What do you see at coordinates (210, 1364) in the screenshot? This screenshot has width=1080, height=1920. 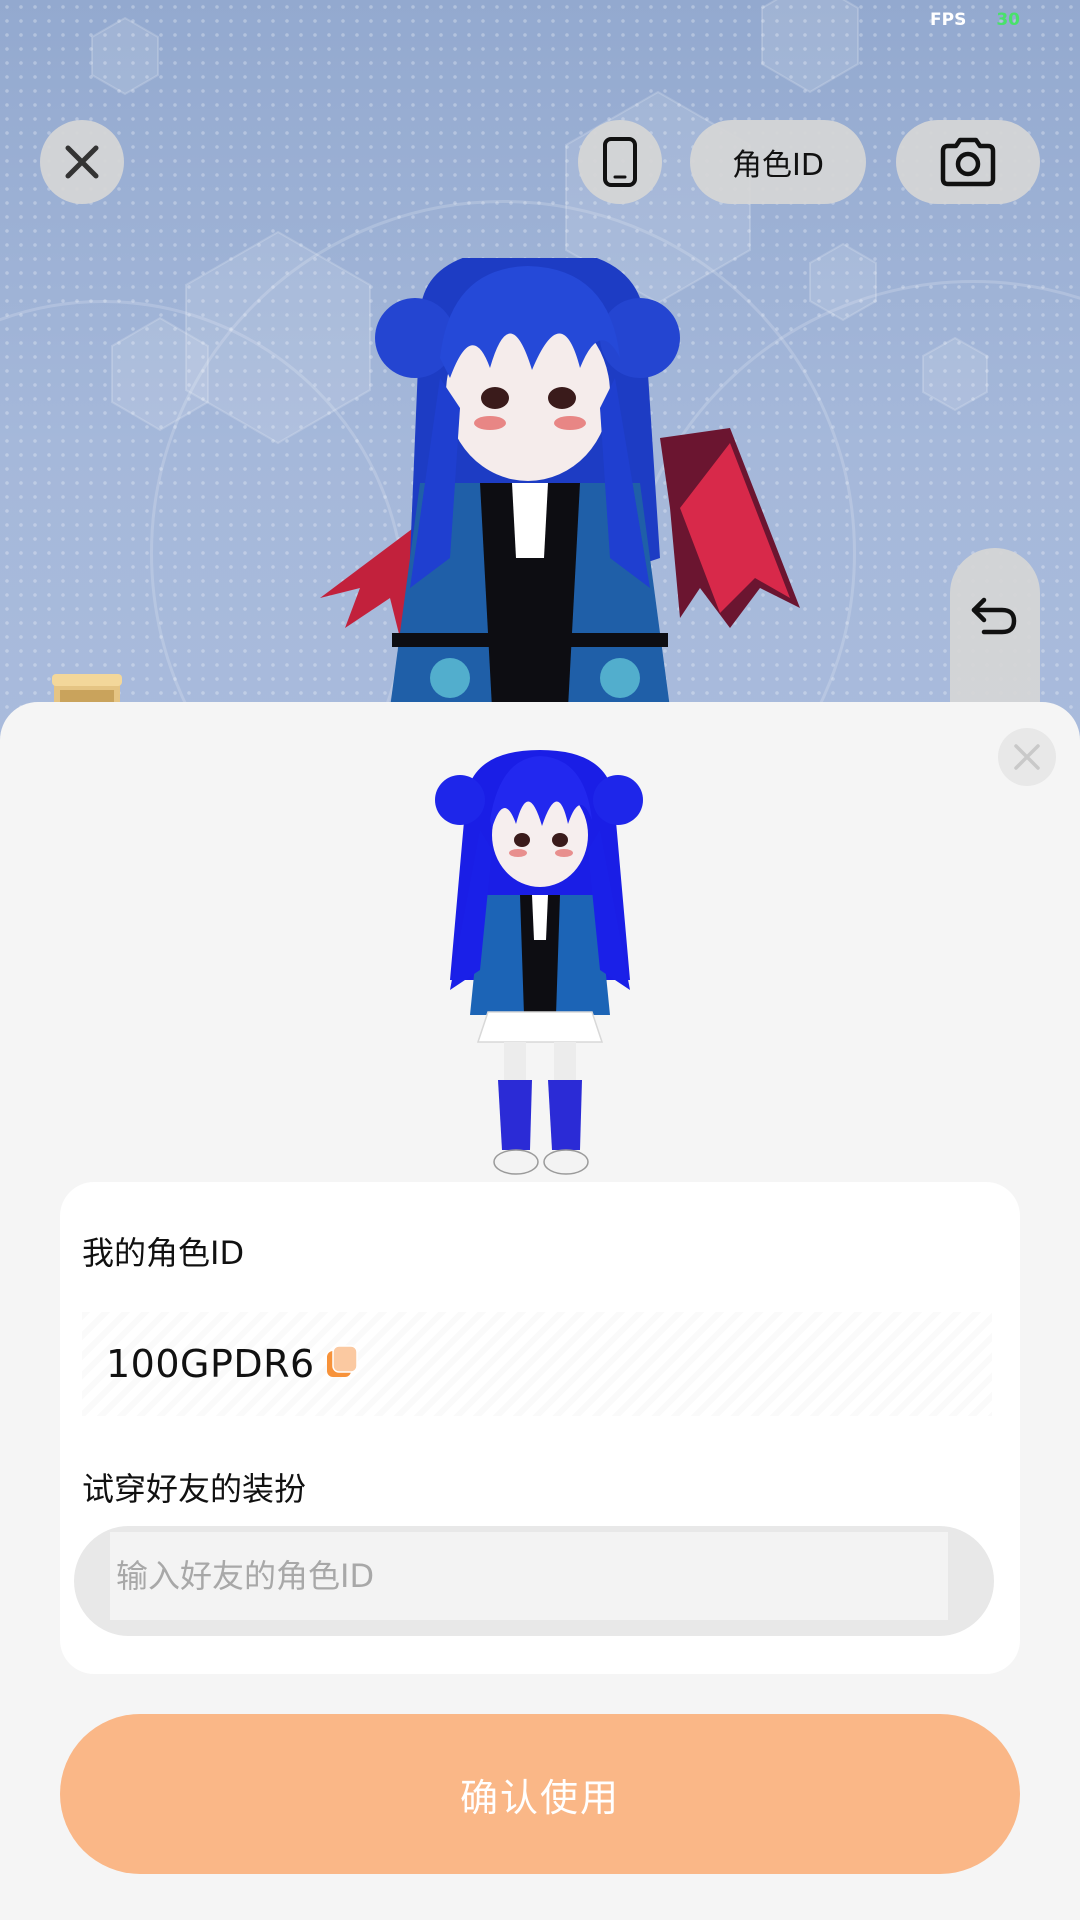 I see `my-role-id-value: 100GPDR6` at bounding box center [210, 1364].